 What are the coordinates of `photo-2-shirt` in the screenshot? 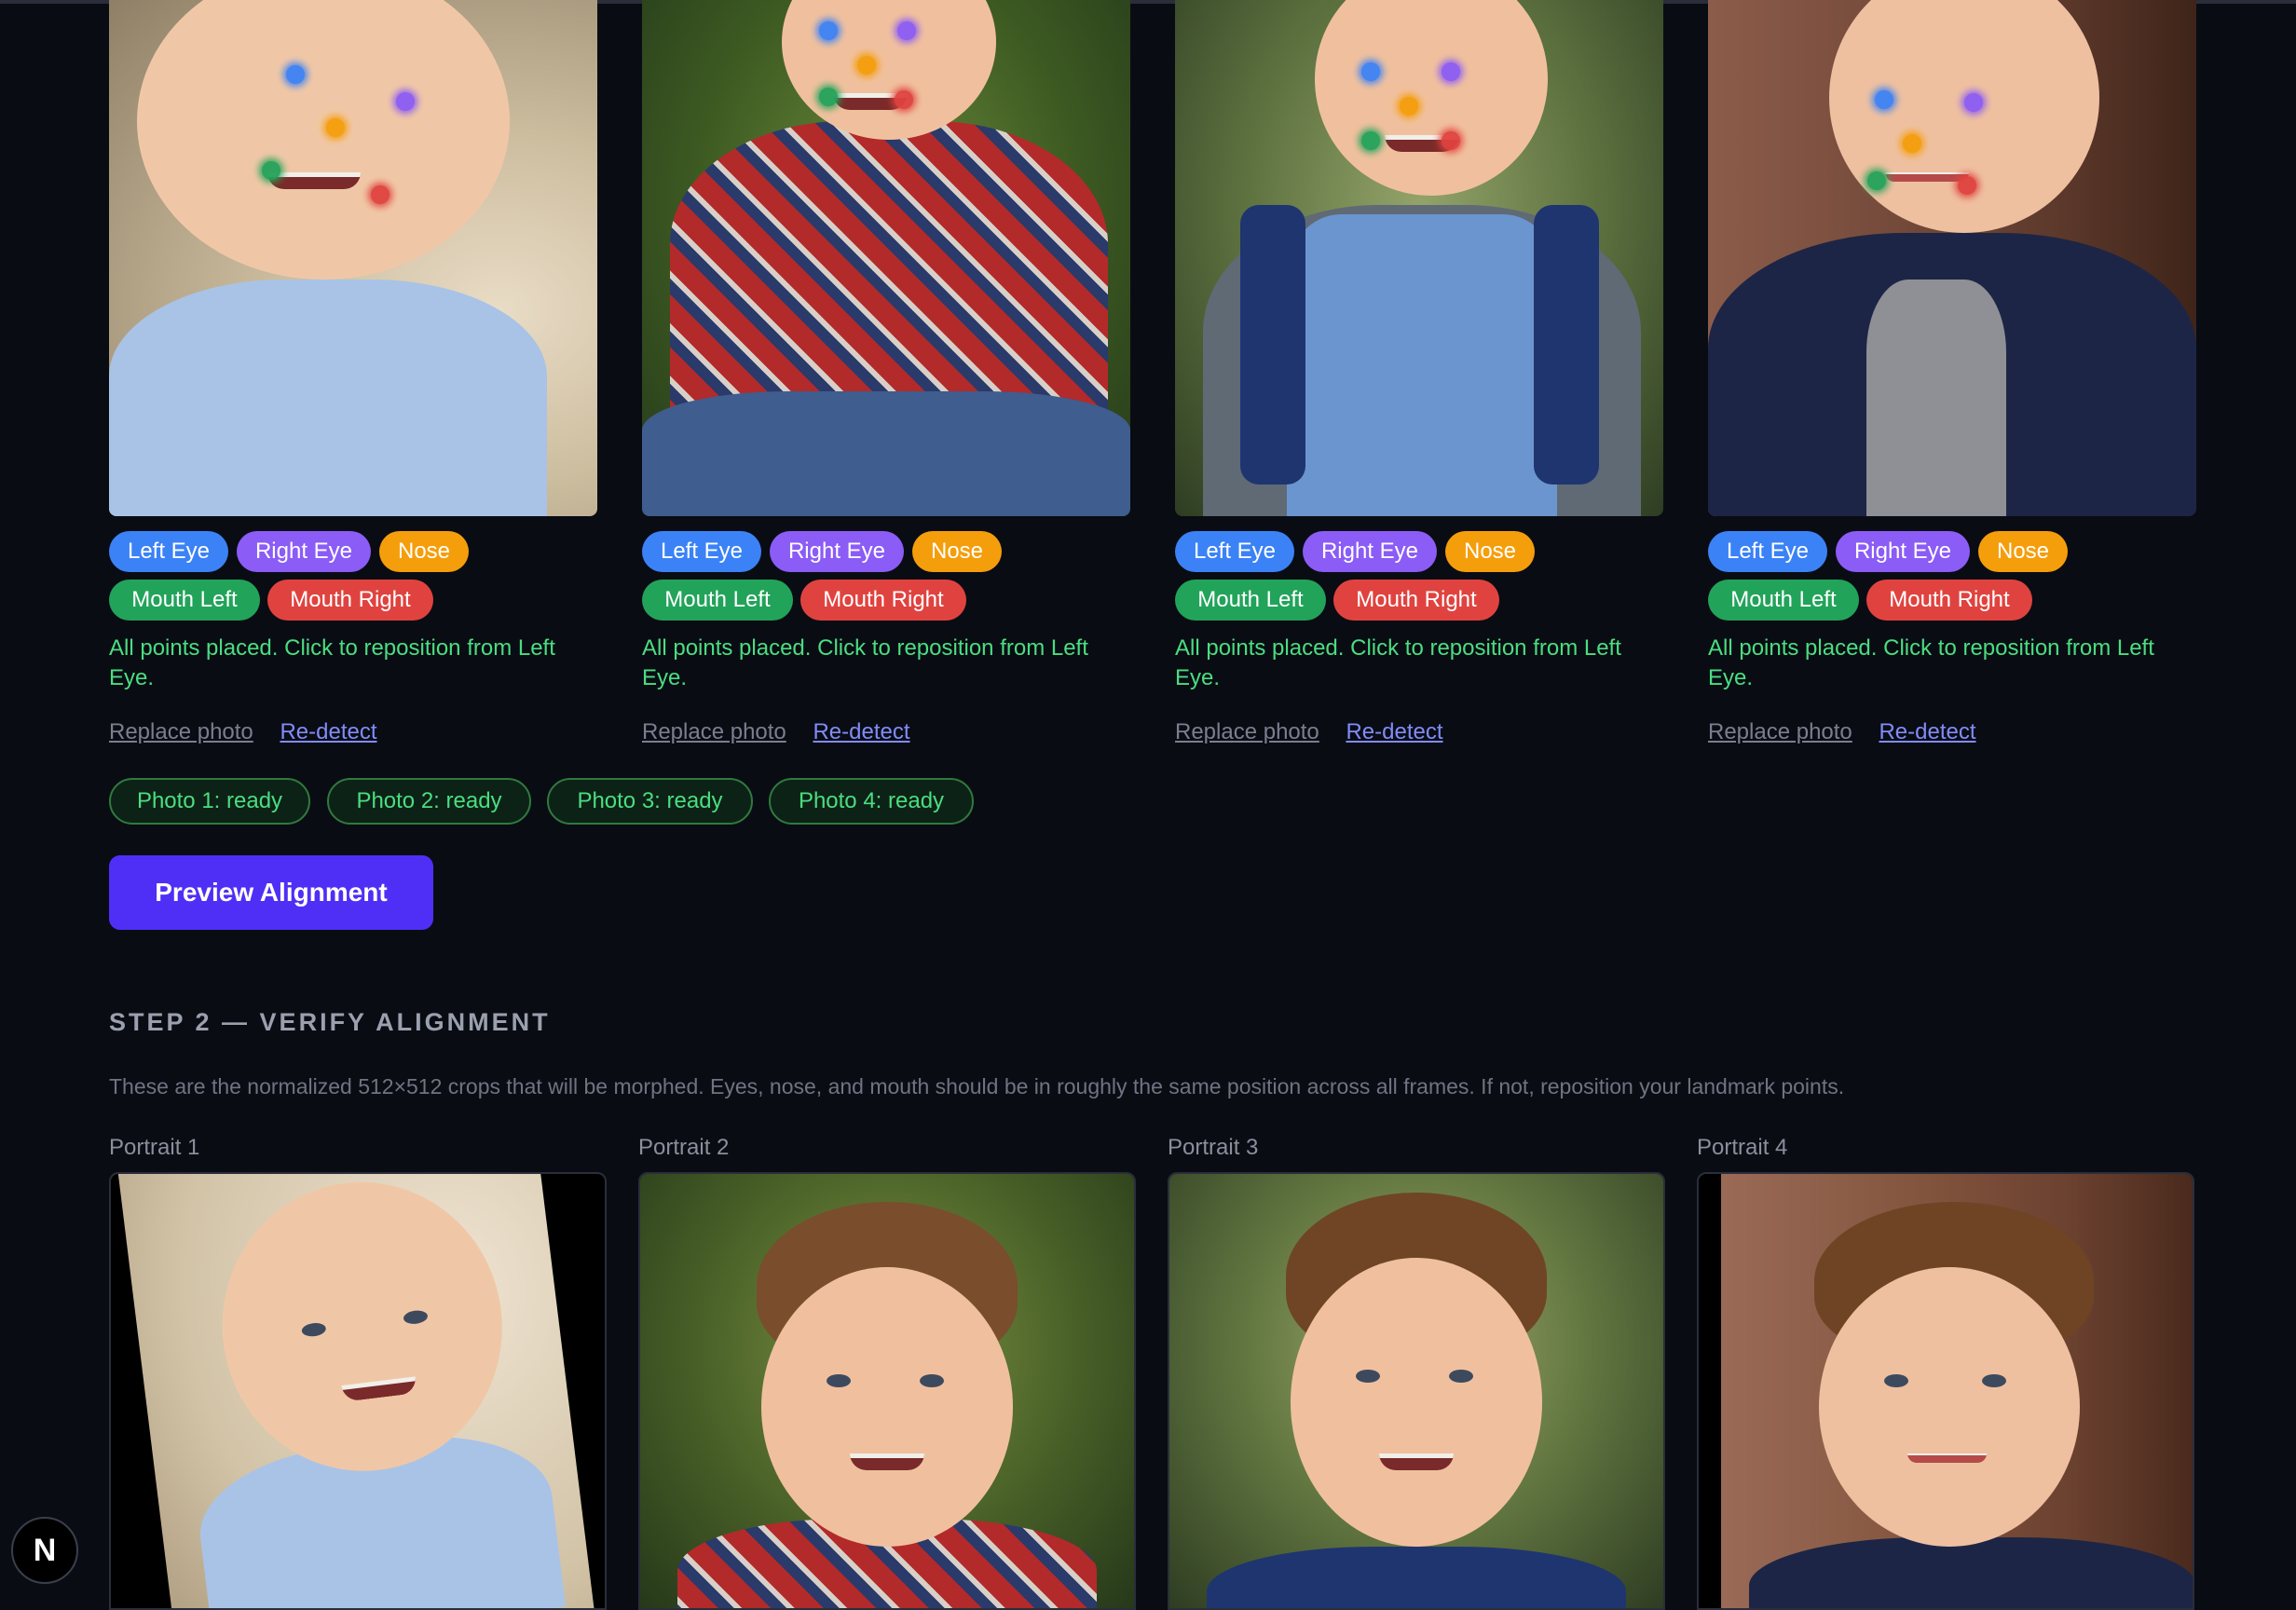 It's located at (889, 275).